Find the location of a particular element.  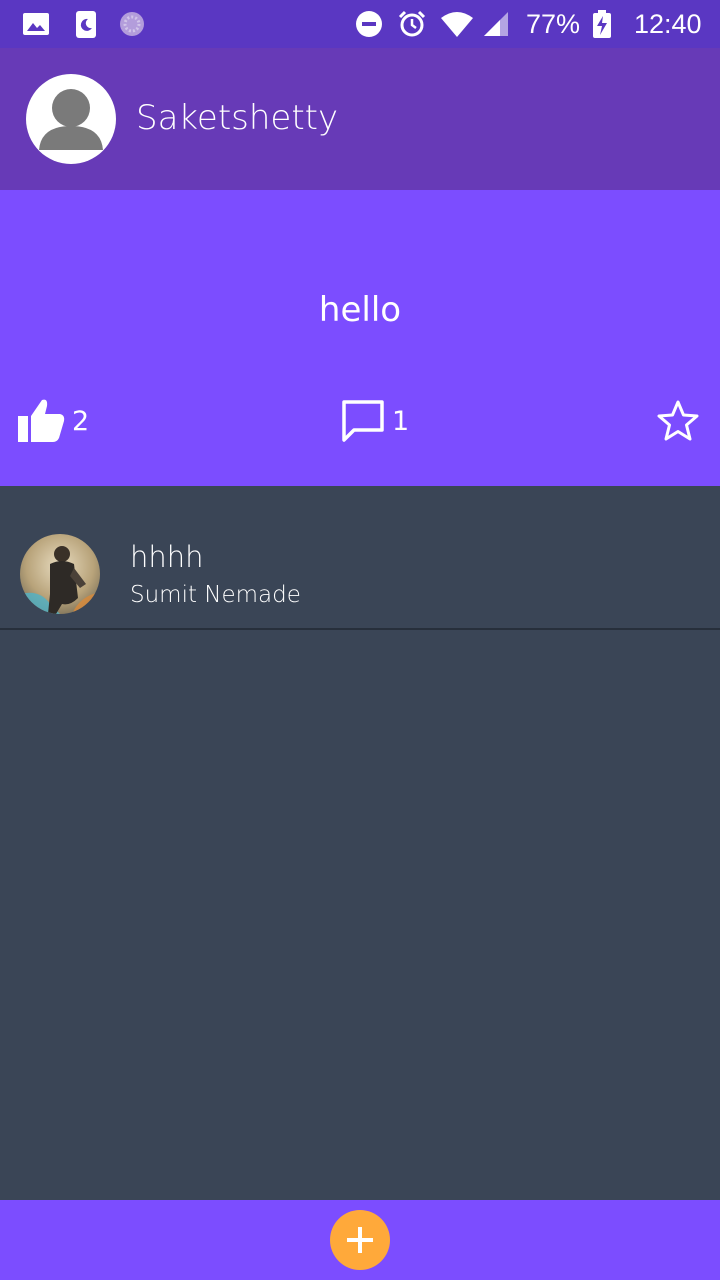

sync-icon is located at coordinates (132, 24).